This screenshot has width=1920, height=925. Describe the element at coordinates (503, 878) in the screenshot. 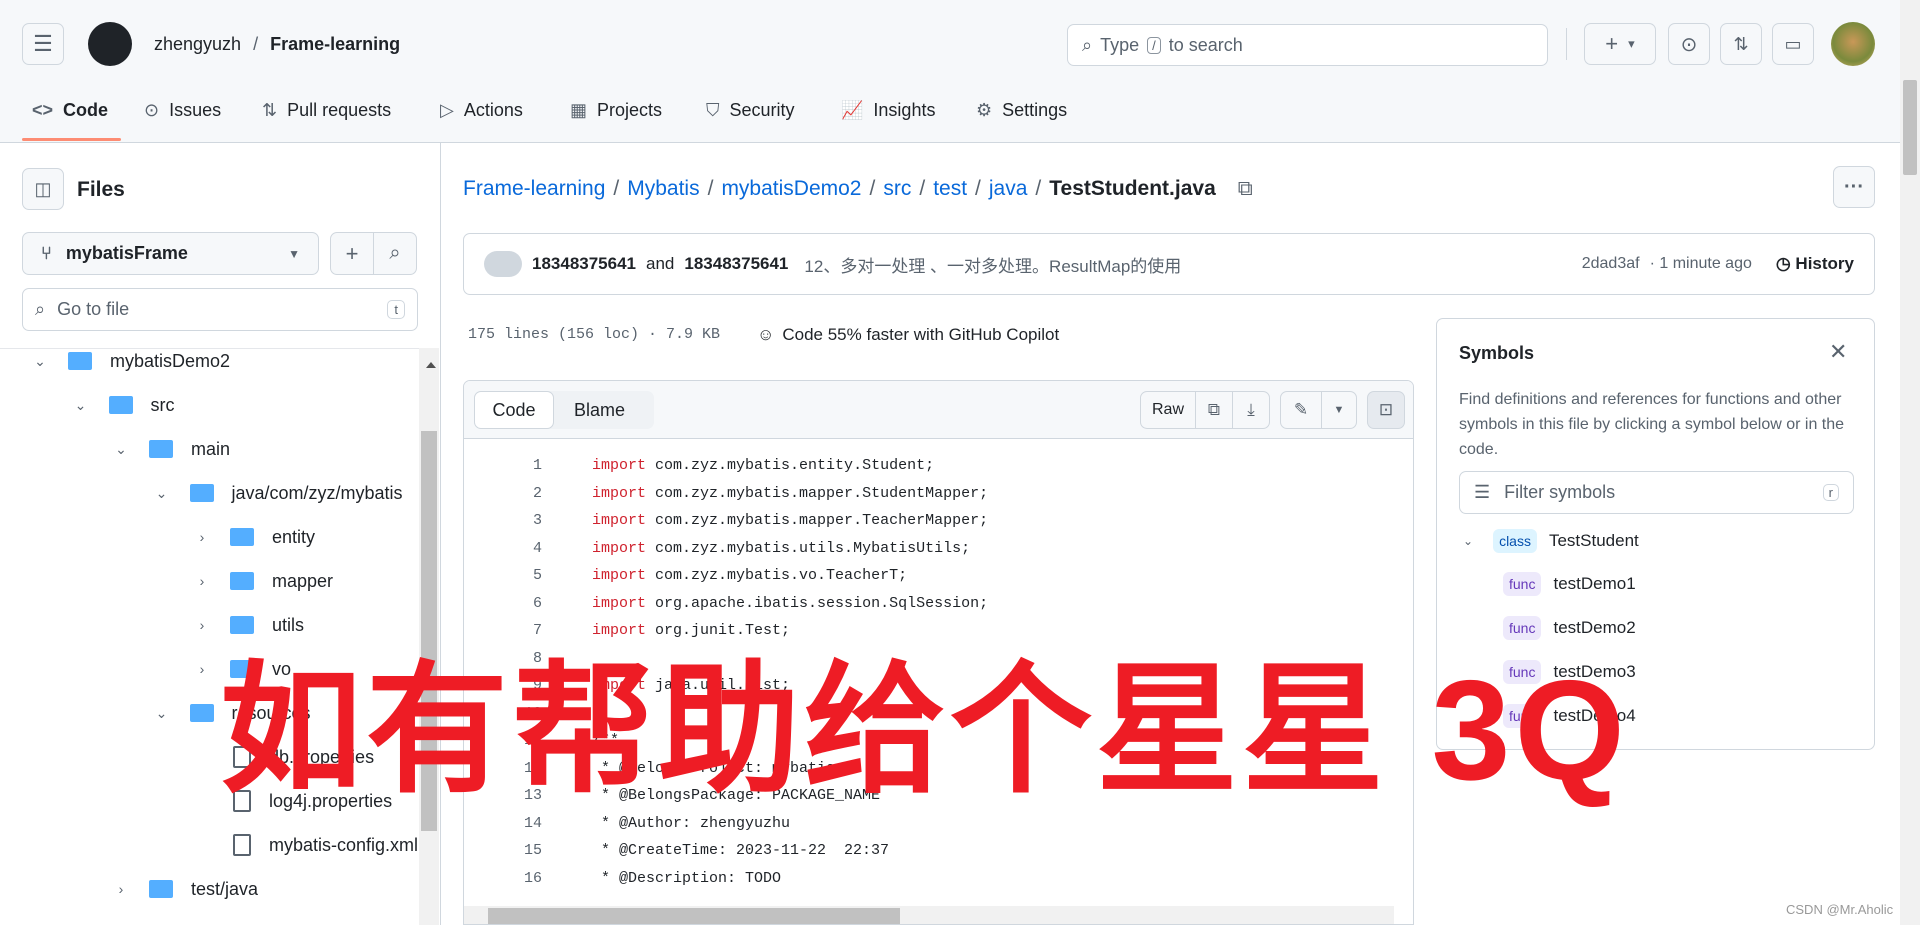

I see `line-number: 16` at that location.